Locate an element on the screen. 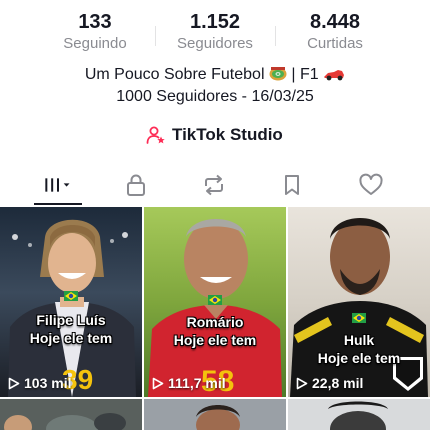 The width and height of the screenshot is (430, 430). player-photo: 39 is located at coordinates (71, 302).